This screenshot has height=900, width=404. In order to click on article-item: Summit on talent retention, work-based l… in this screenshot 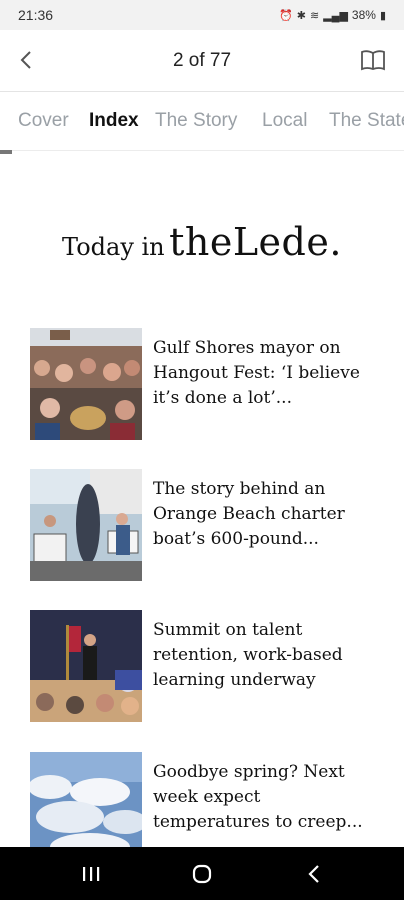, I will do `click(205, 666)`.